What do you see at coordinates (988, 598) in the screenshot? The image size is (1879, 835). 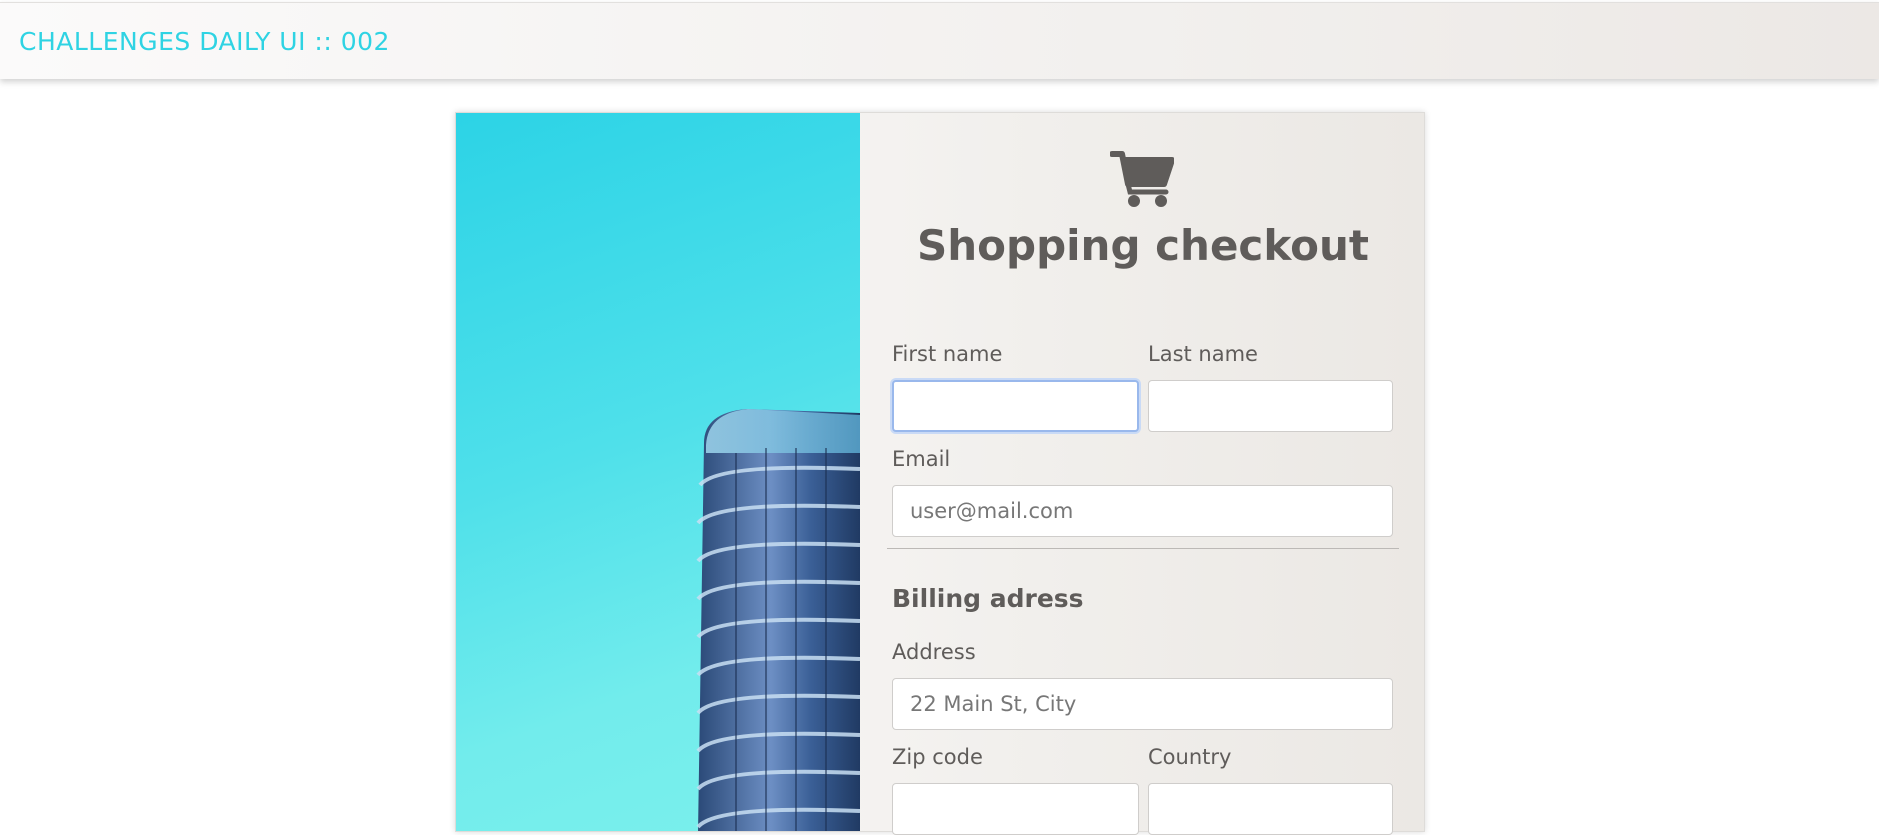 I see `billing-address-heading: Billing adress` at bounding box center [988, 598].